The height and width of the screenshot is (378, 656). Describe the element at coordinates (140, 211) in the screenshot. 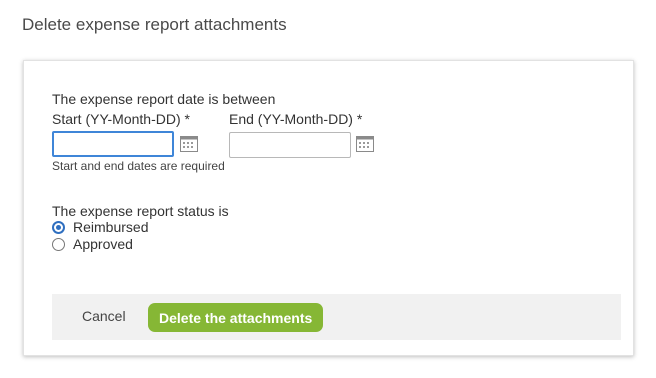

I see `status-heading: The expense report status is` at that location.